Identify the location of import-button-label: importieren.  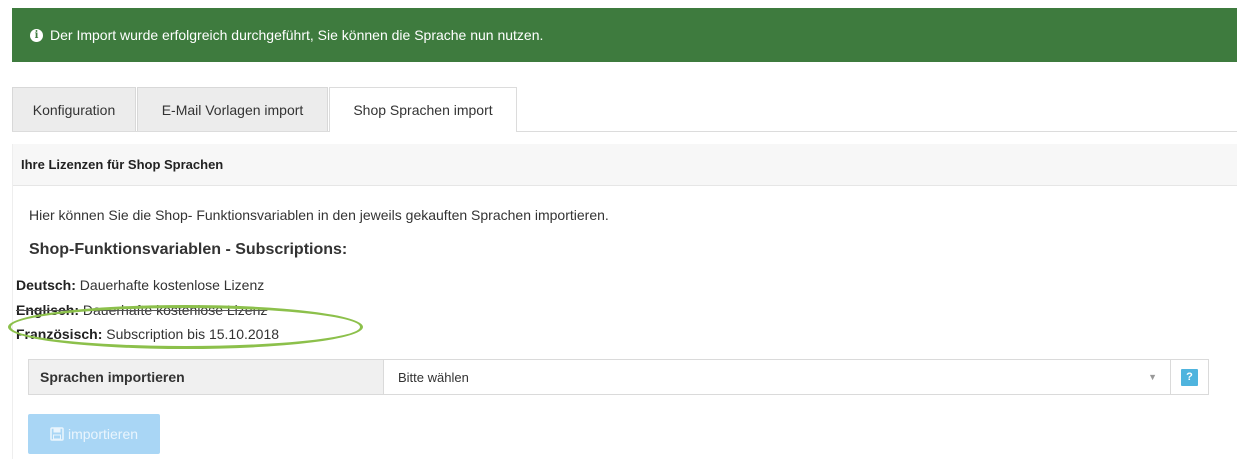
(103, 434).